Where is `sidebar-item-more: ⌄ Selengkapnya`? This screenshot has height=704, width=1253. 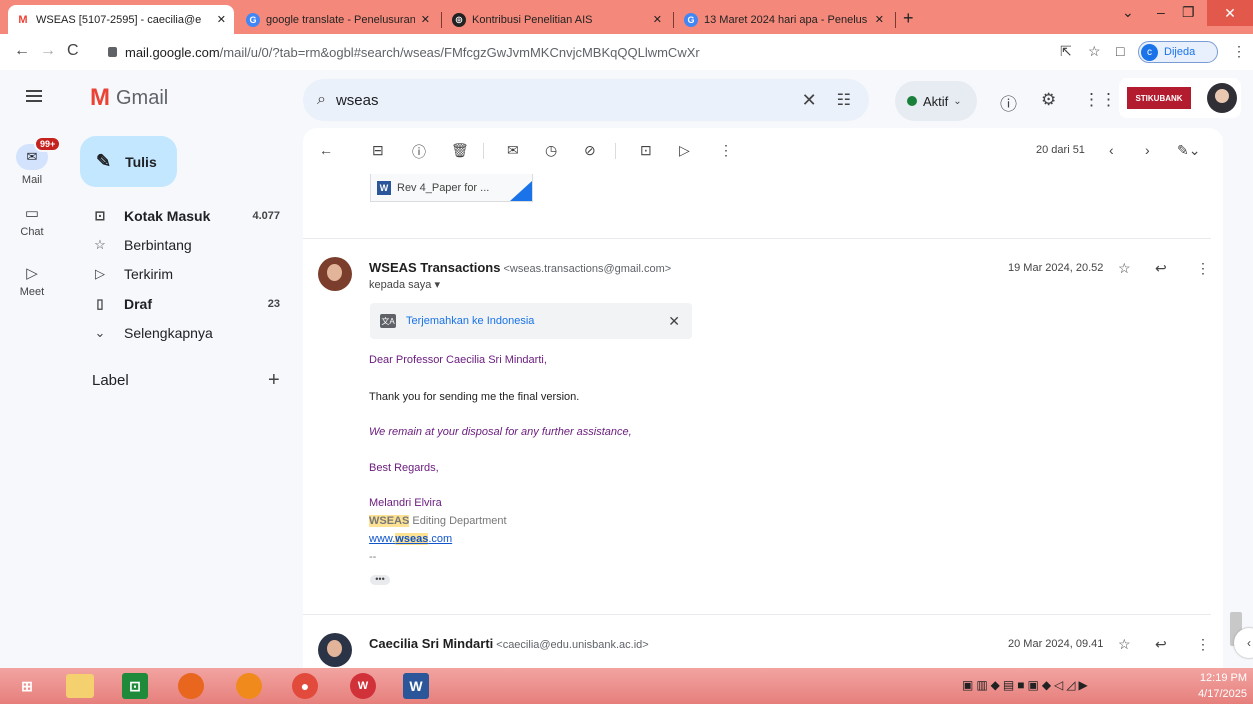 sidebar-item-more: ⌄ Selengkapnya is located at coordinates (184, 333).